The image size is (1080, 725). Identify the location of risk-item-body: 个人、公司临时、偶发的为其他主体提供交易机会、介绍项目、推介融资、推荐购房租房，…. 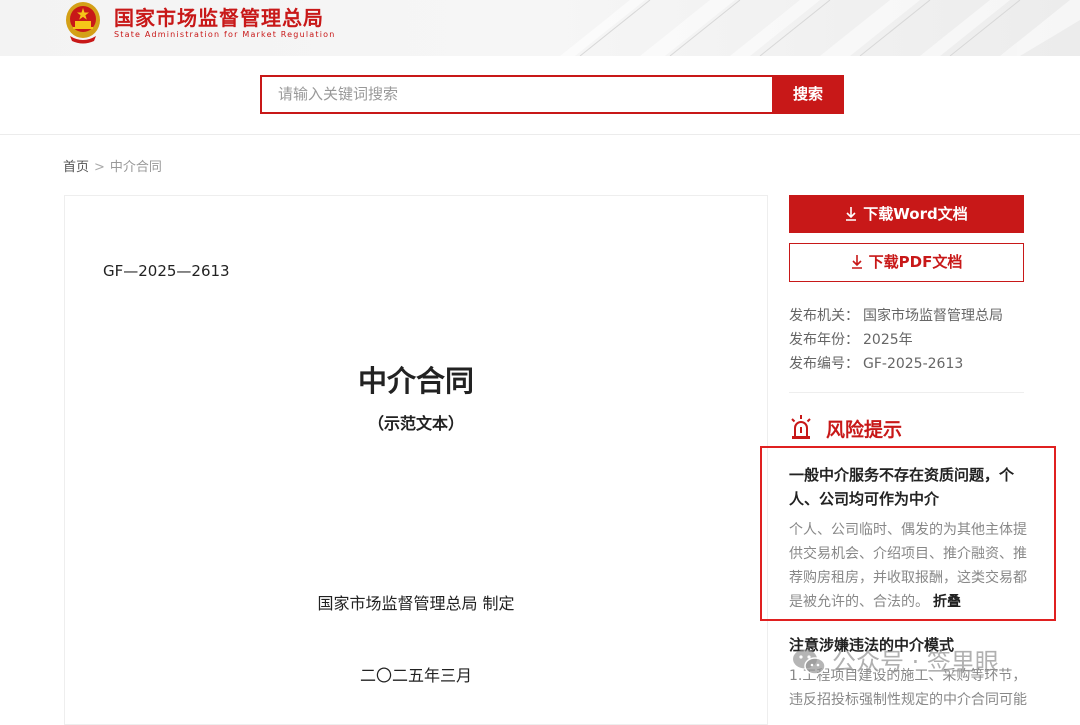
(912, 566).